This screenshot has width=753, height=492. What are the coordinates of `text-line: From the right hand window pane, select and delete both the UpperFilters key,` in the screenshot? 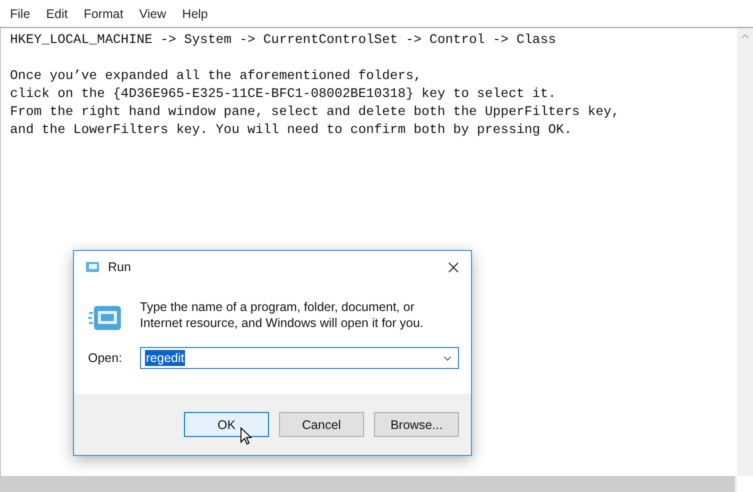 It's located at (315, 112).